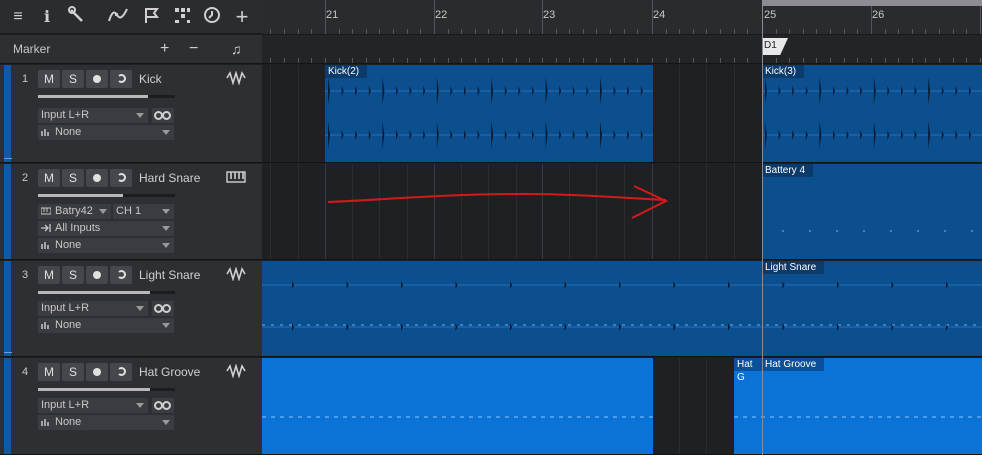 The width and height of the screenshot is (982, 455). Describe the element at coordinates (106, 228) in the screenshot. I see `midi-input-select: All Inputs` at that location.